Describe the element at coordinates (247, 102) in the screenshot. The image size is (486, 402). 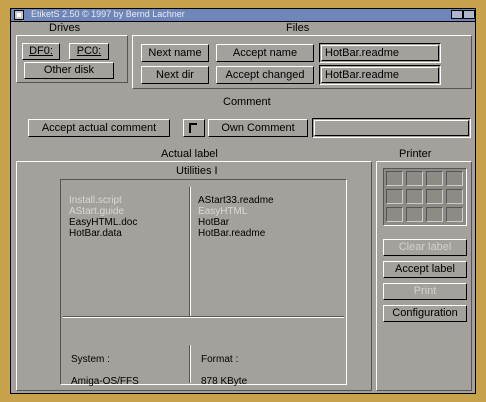
I see `comment-heading: Comment` at that location.